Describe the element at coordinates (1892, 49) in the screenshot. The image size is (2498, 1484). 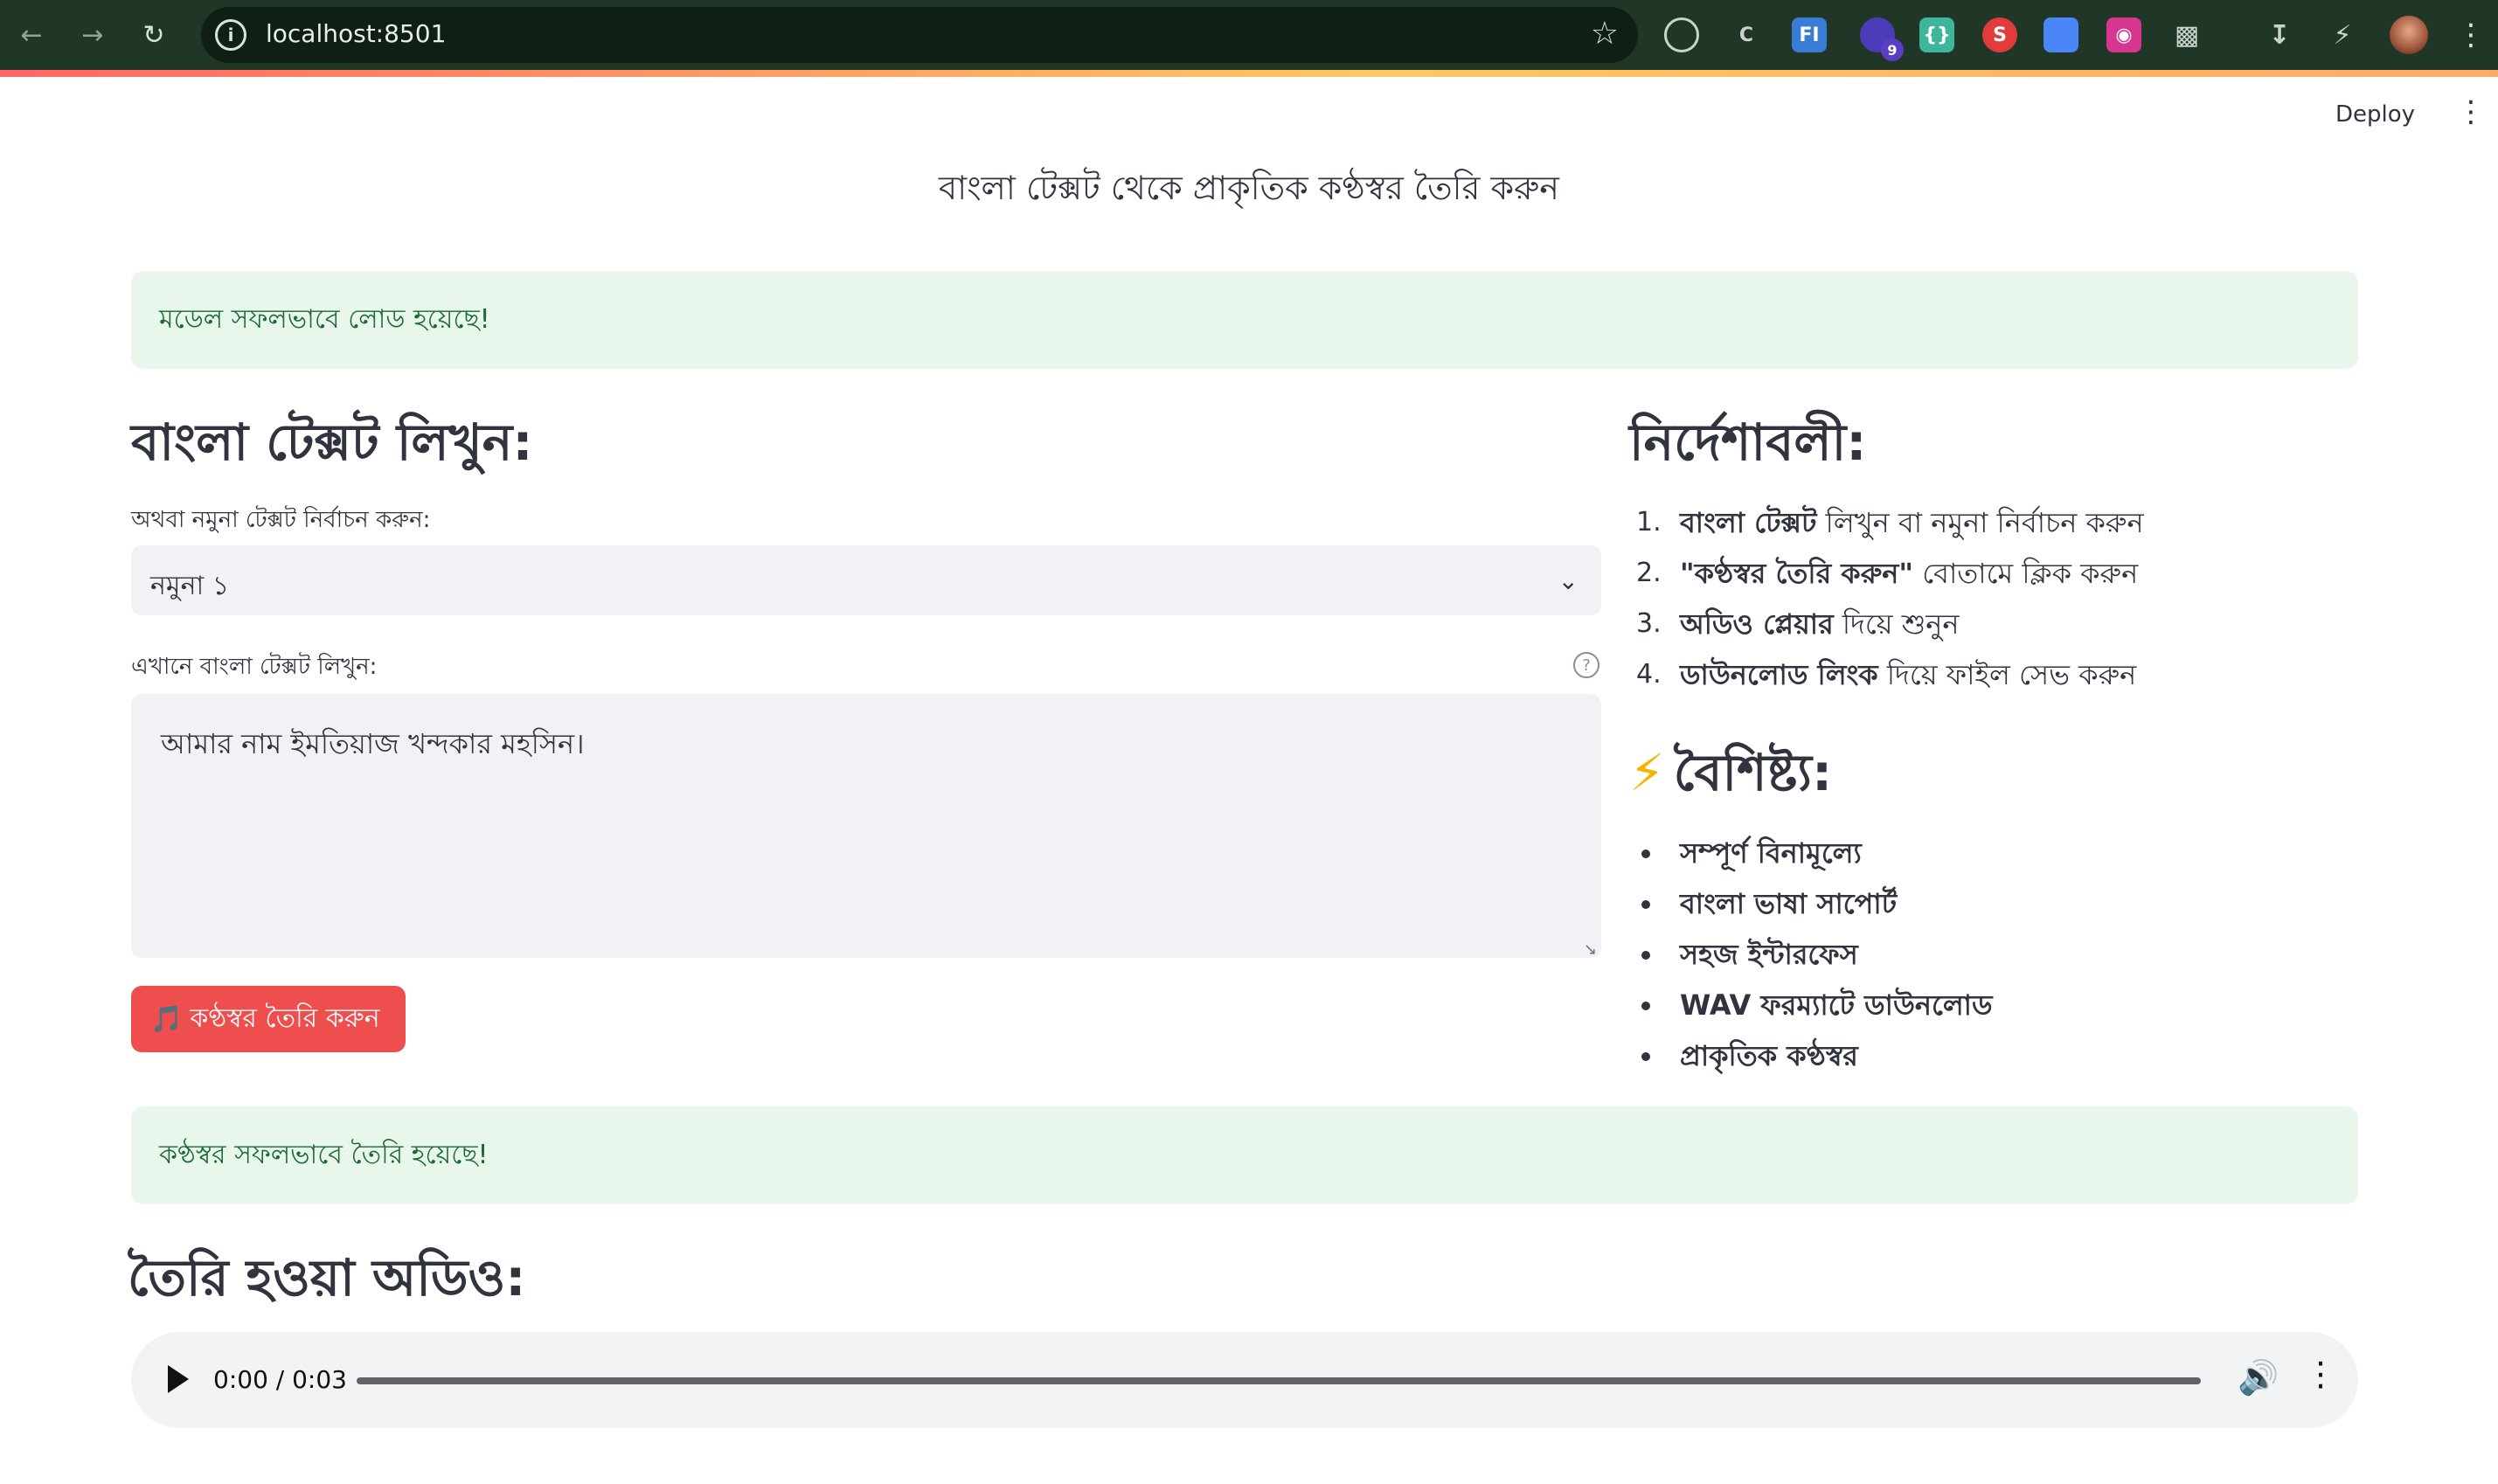
I see `extension-badge: 9` at that location.